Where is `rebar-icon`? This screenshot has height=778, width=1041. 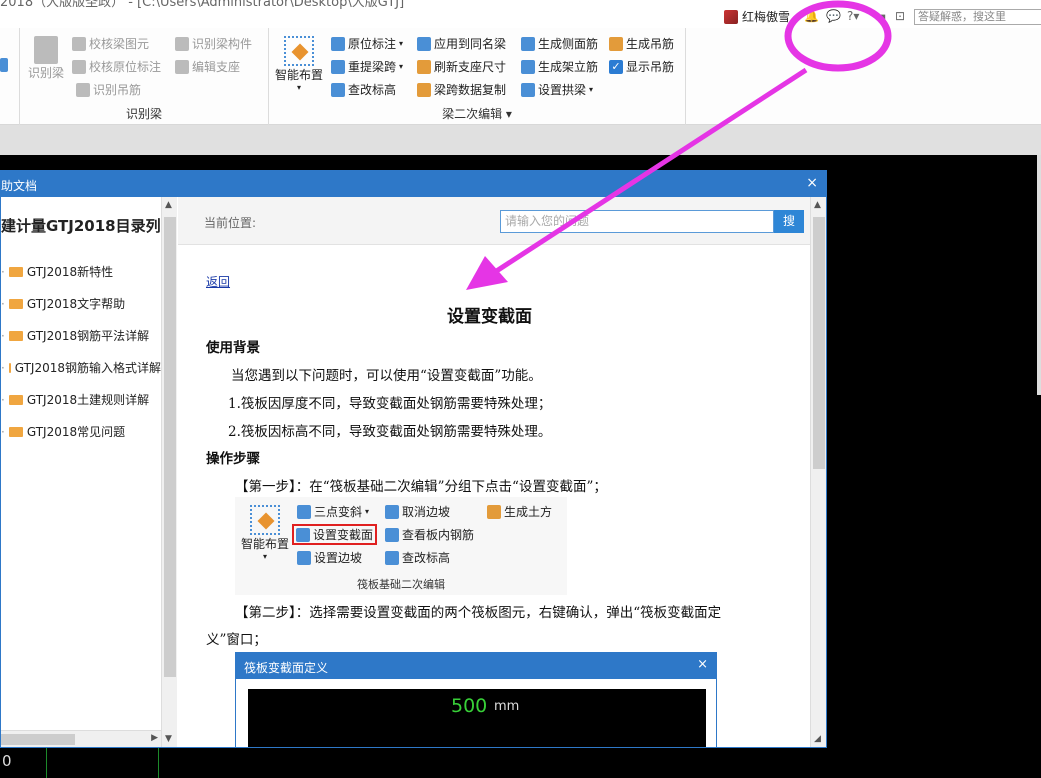 rebar-icon is located at coordinates (392, 534).